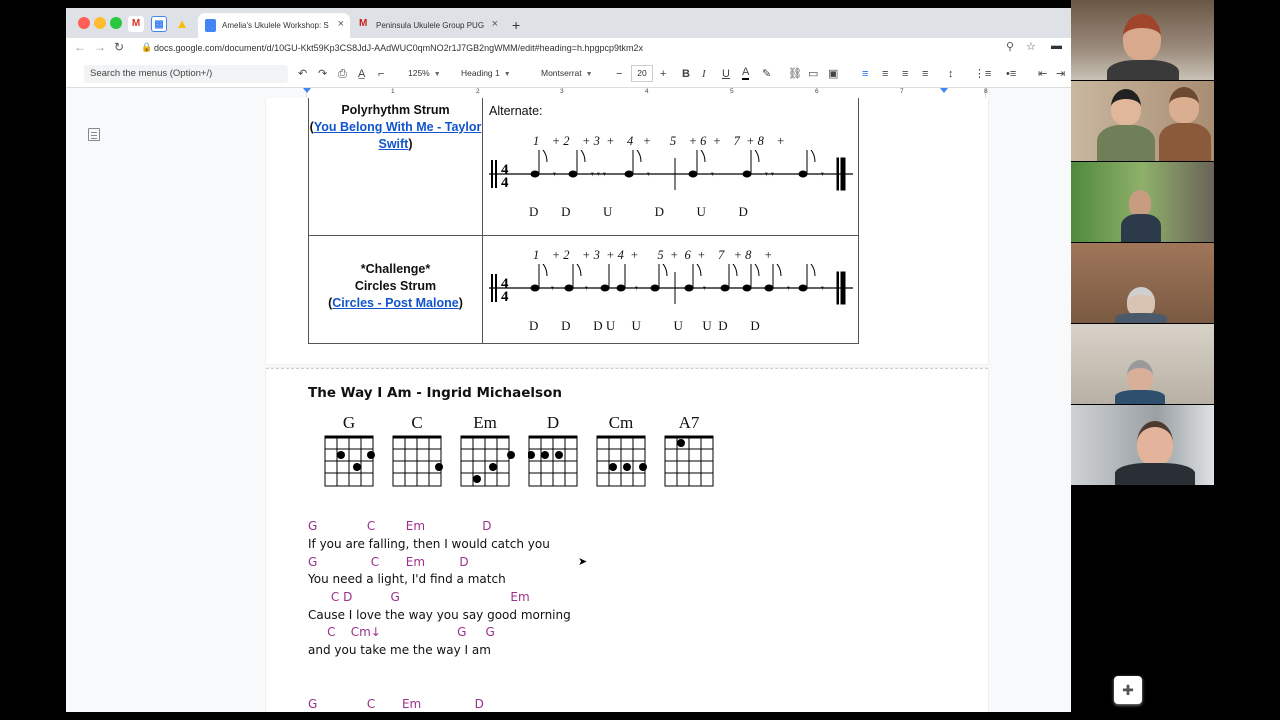  Describe the element at coordinates (944, 90) in the screenshot. I see `right-indent-marker` at that location.